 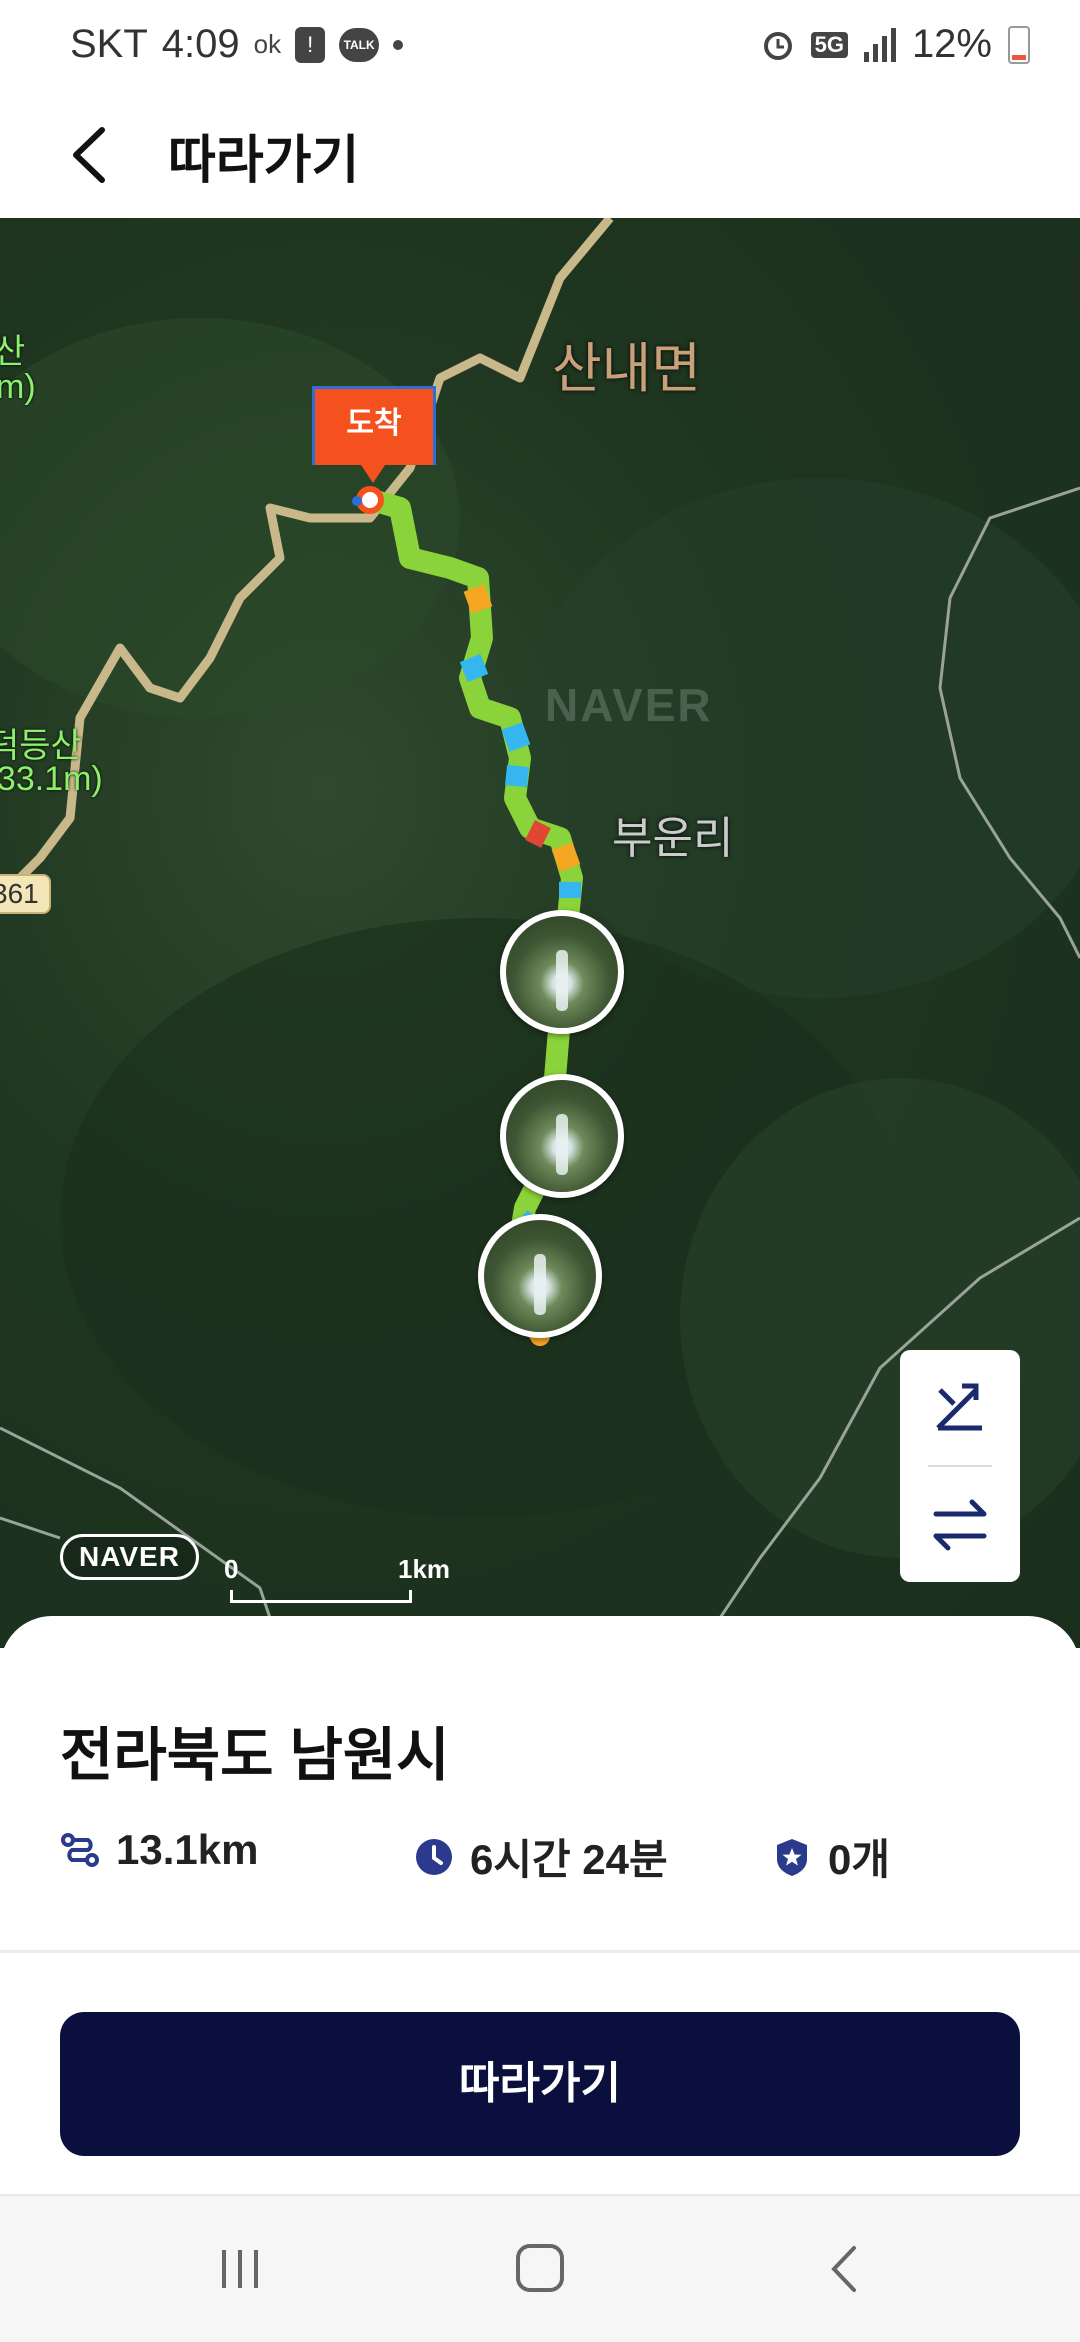 What do you see at coordinates (92, 155) in the screenshot?
I see `back-arrow-icon` at bounding box center [92, 155].